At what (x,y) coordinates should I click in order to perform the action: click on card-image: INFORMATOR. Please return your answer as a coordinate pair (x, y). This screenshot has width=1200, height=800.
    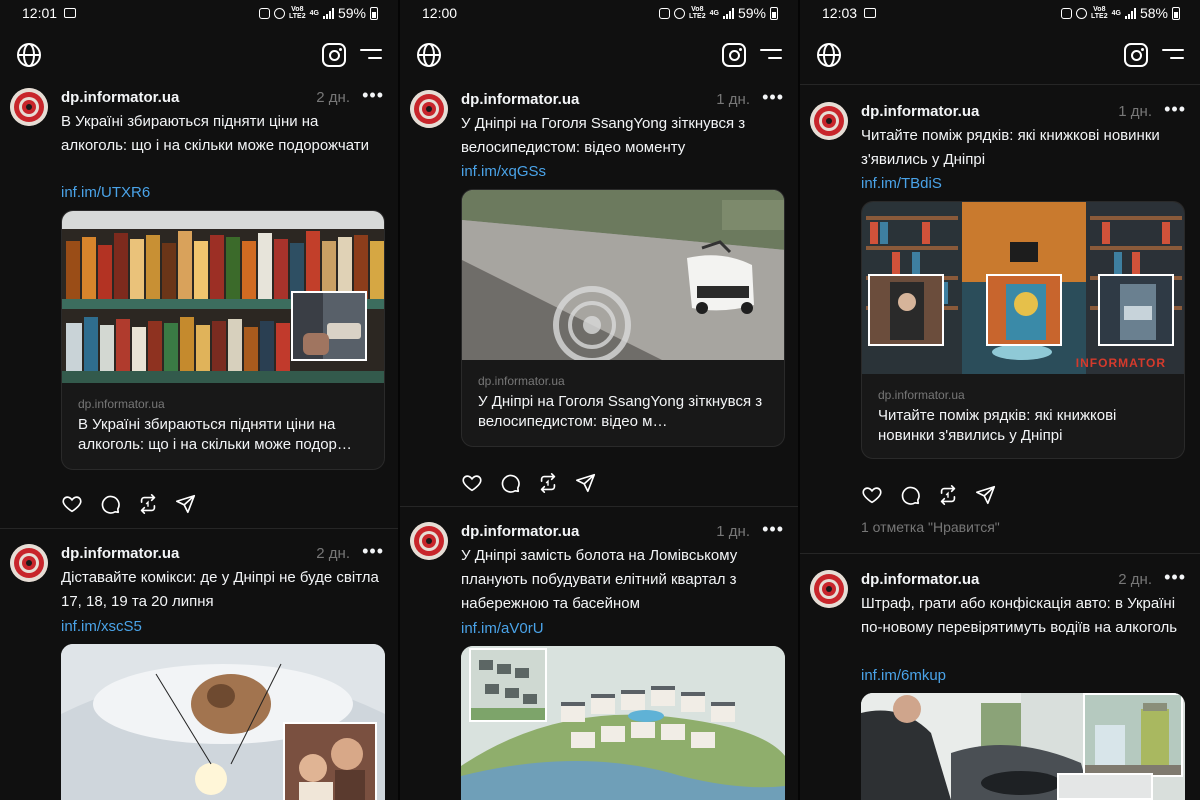
    Looking at the image, I should click on (1023, 288).